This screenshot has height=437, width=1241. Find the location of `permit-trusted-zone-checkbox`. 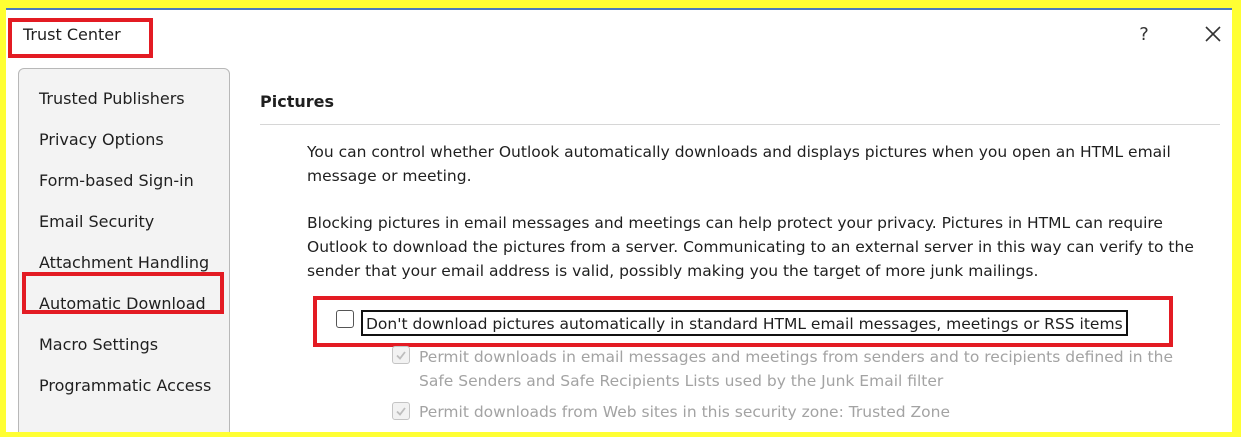

permit-trusted-zone-checkbox is located at coordinates (401, 411).